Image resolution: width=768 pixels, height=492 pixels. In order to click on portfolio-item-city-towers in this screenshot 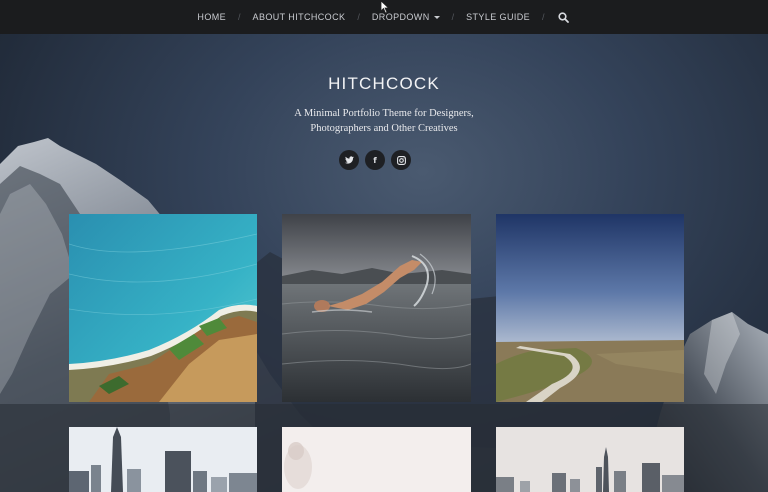, I will do `click(163, 459)`.